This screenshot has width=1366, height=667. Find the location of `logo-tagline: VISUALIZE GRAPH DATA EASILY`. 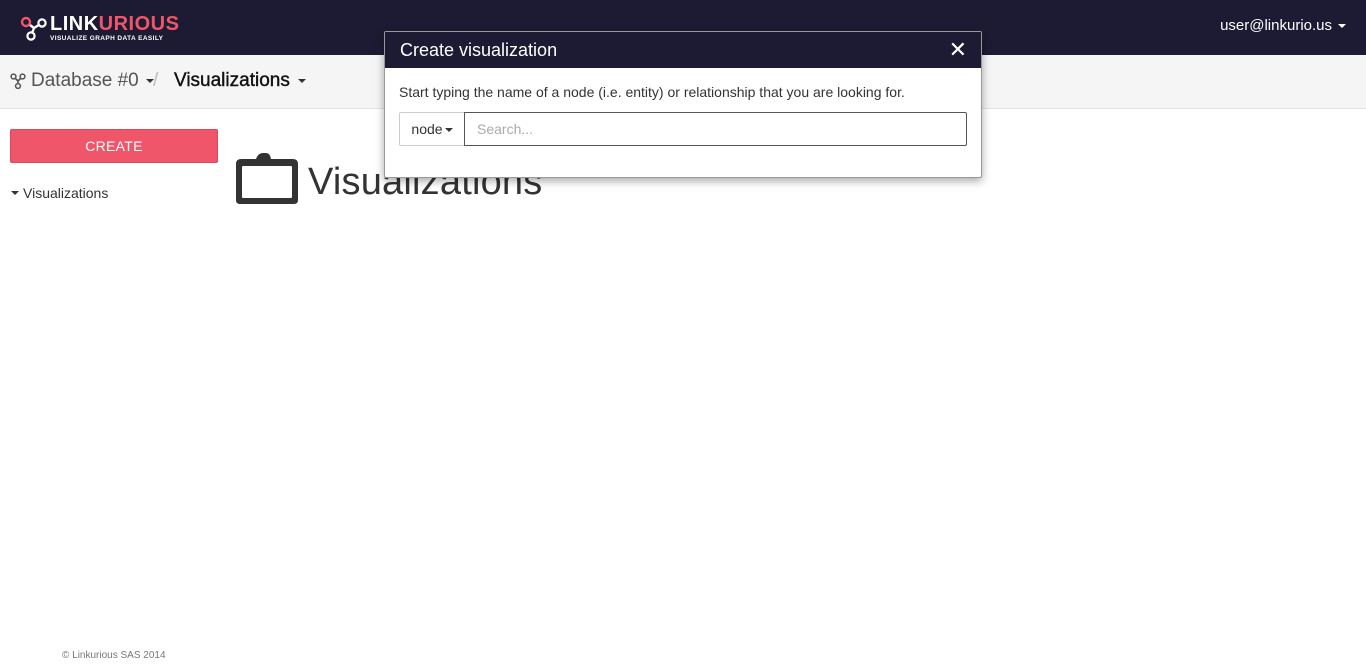

logo-tagline: VISUALIZE GRAPH DATA EASILY is located at coordinates (107, 38).